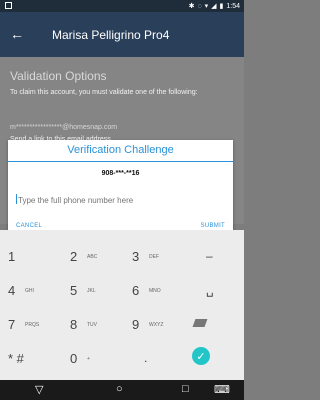  Describe the element at coordinates (200, 323) in the screenshot. I see `backspace-shape` at that location.